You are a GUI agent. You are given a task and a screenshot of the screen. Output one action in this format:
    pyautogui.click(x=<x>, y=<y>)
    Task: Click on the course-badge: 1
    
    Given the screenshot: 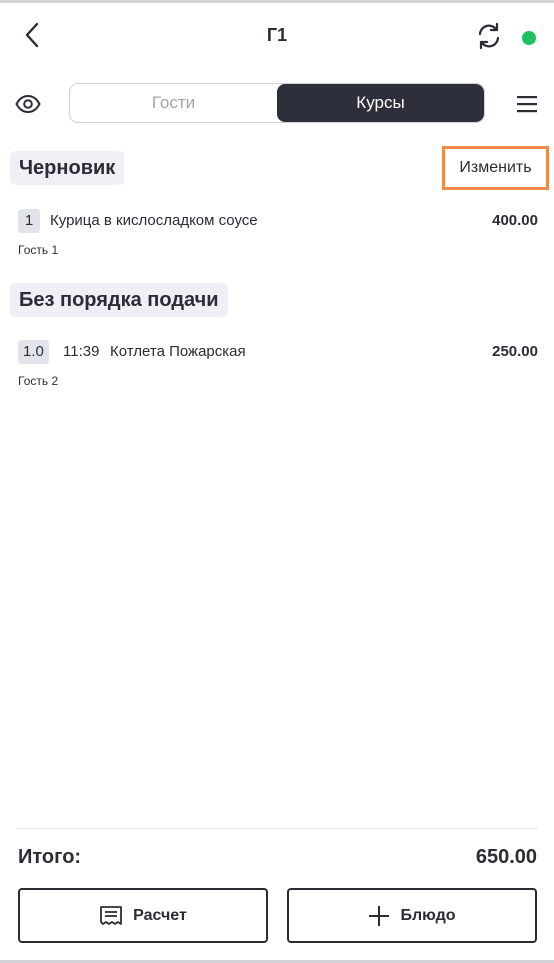 What is the action you would take?
    pyautogui.click(x=29, y=221)
    